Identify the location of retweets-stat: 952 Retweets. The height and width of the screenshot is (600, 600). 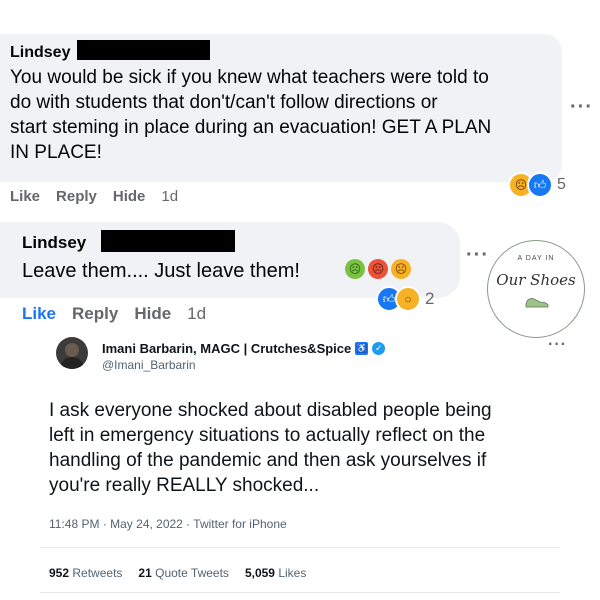
(85, 573).